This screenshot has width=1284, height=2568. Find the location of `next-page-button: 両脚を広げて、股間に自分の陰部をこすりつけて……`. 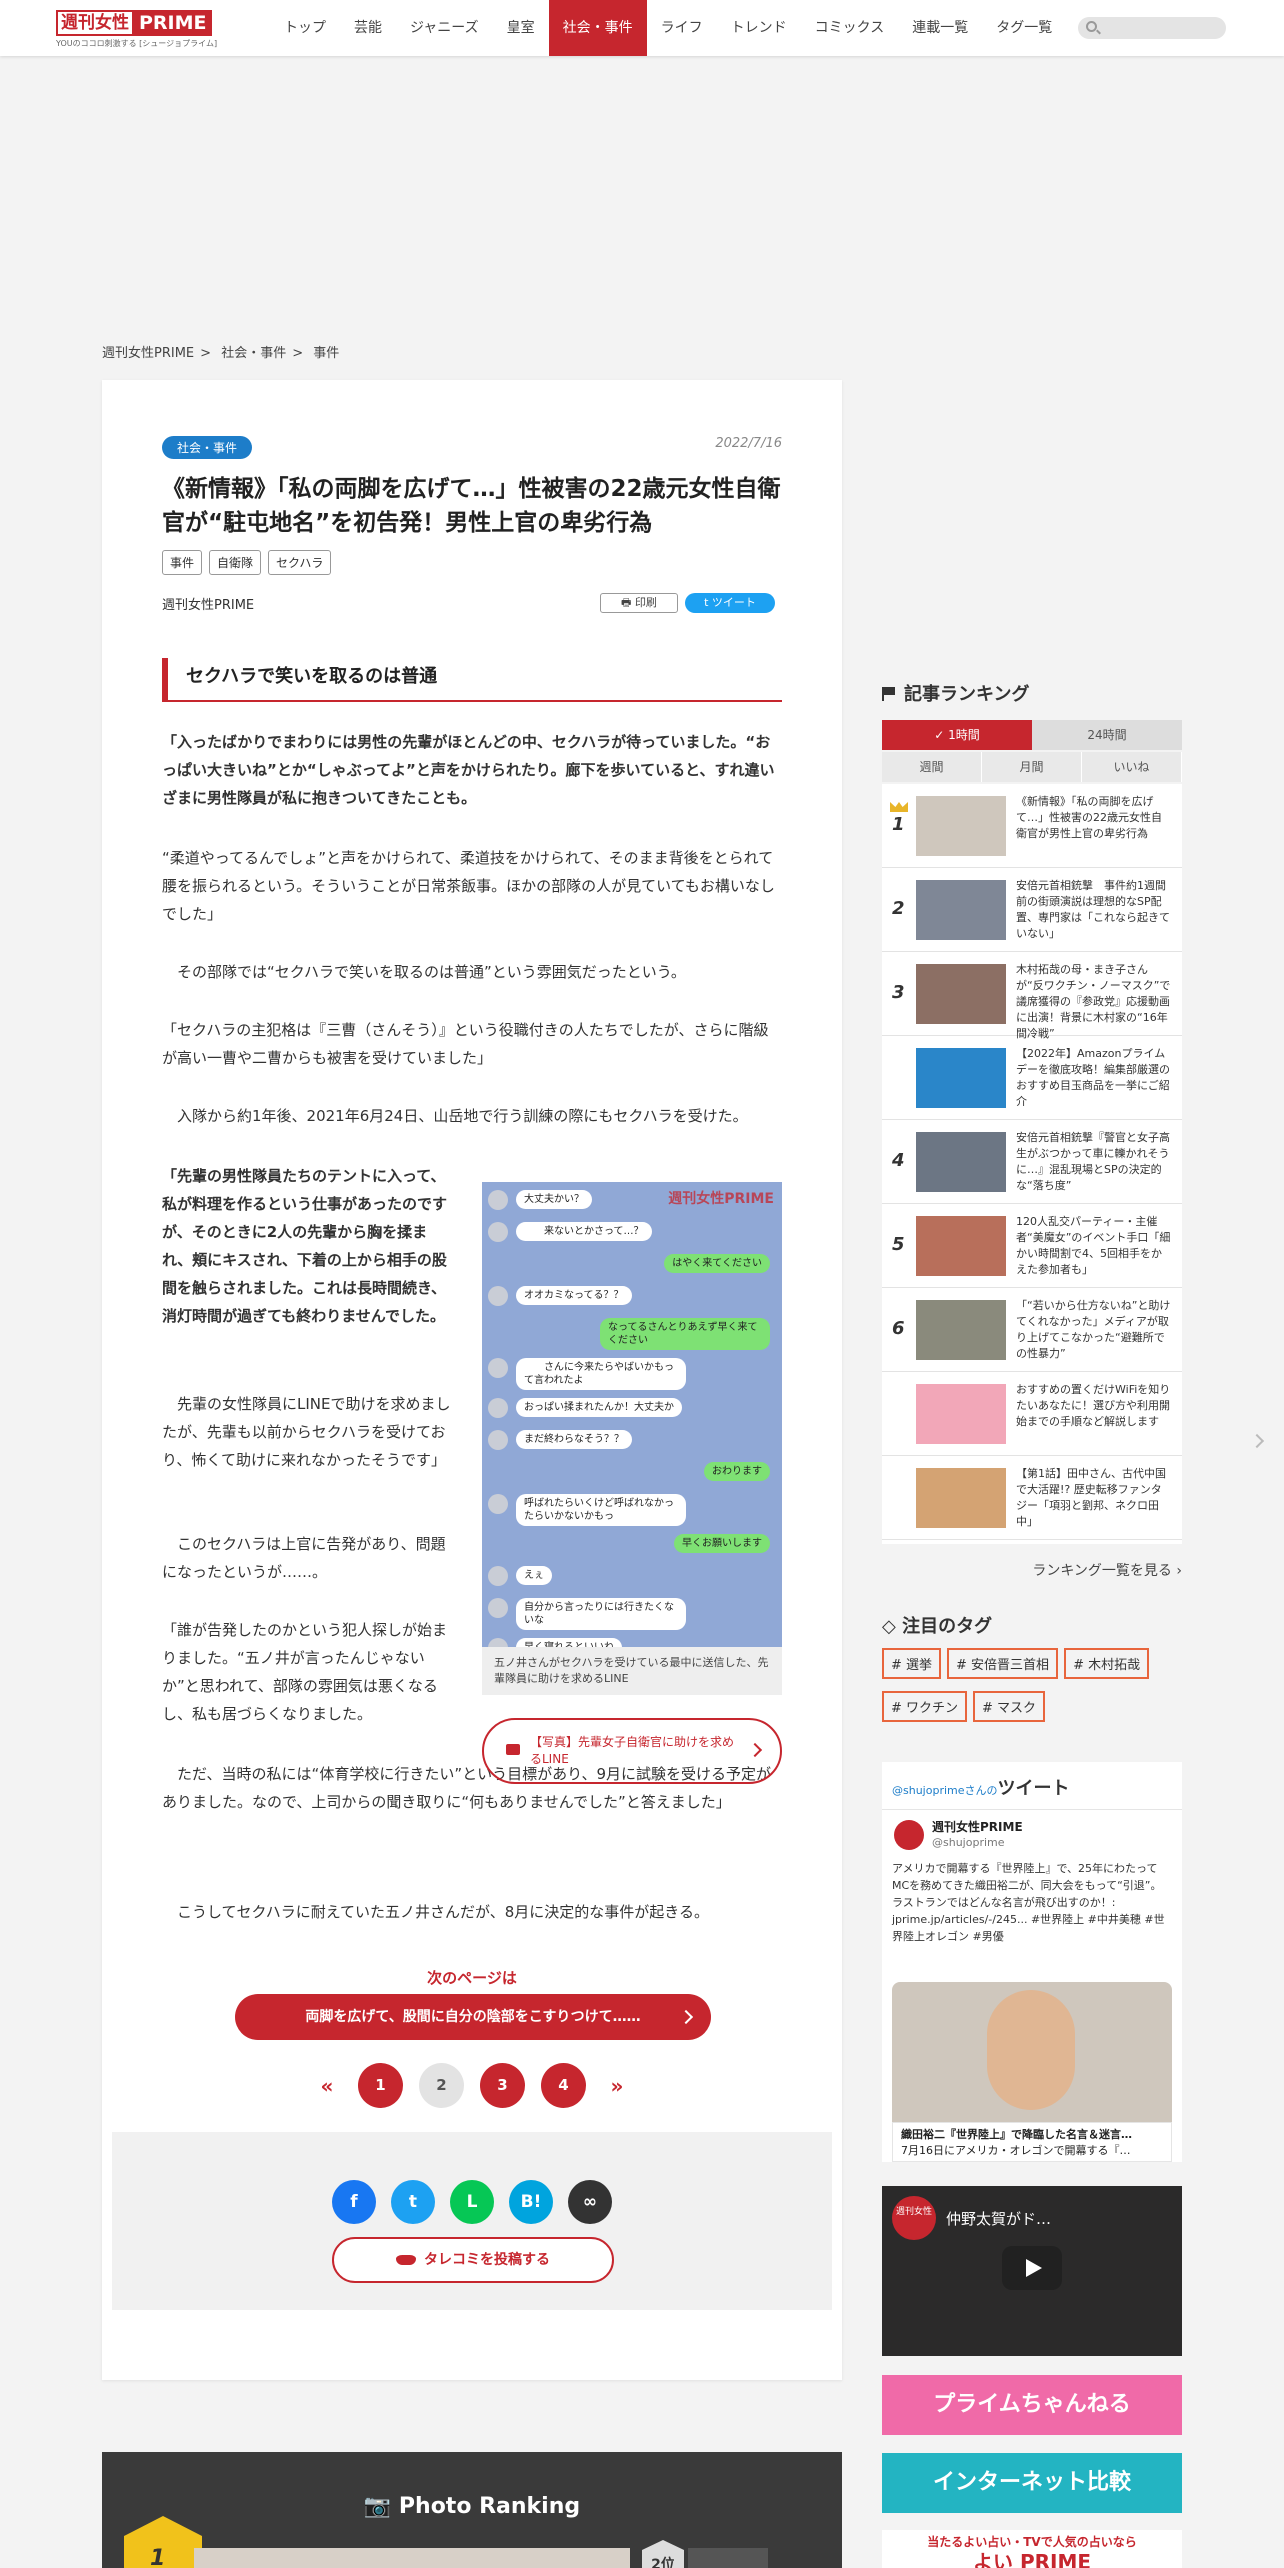

next-page-button: 両脚を広げて、股間に自分の陰部をこすりつけて…… is located at coordinates (473, 2017).